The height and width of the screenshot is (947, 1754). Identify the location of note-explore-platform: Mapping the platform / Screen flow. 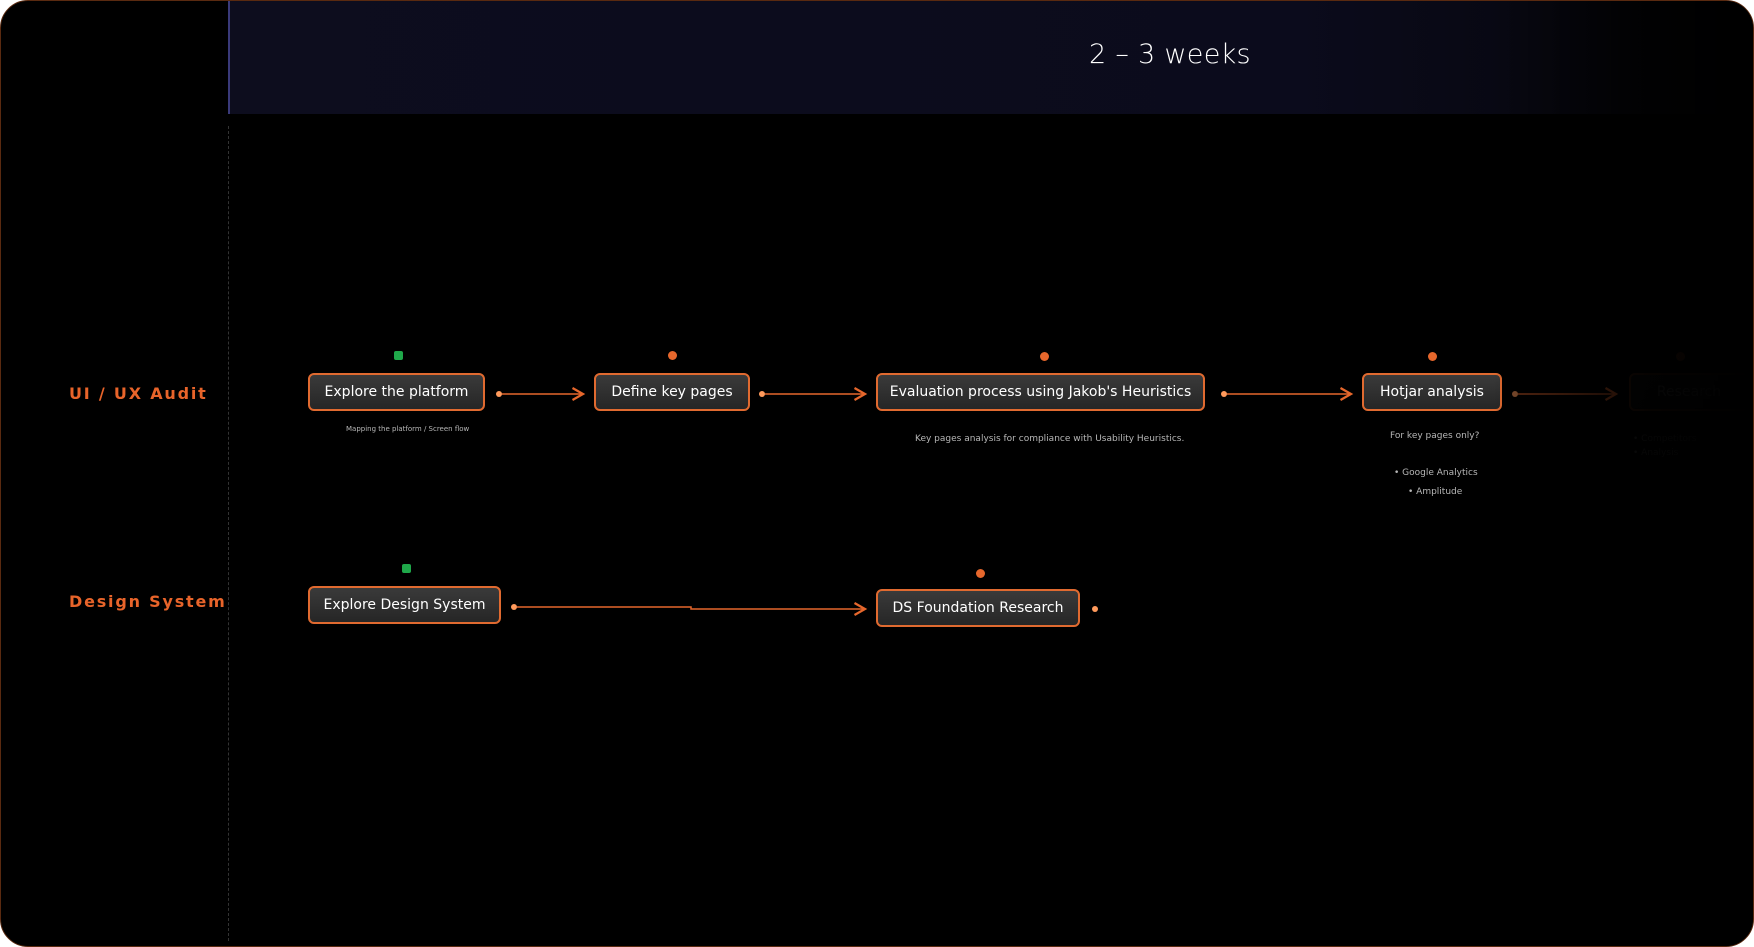
(408, 429).